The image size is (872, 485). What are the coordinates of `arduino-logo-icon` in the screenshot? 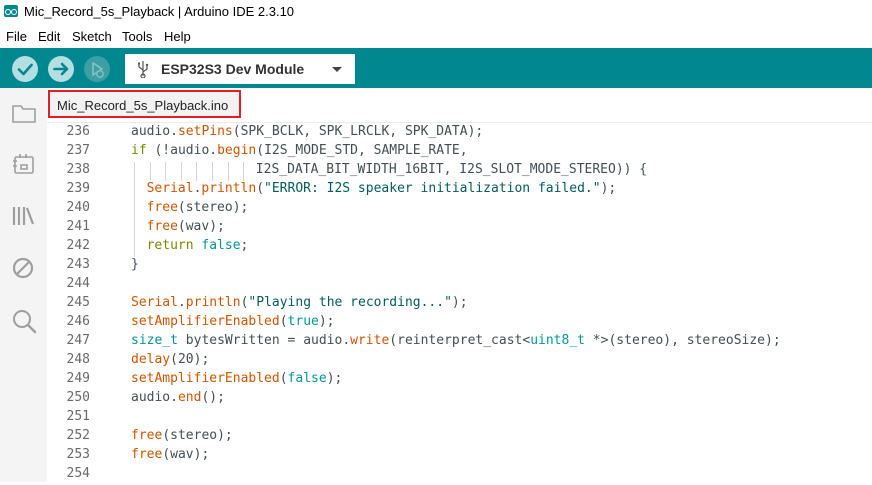 It's located at (11, 11).